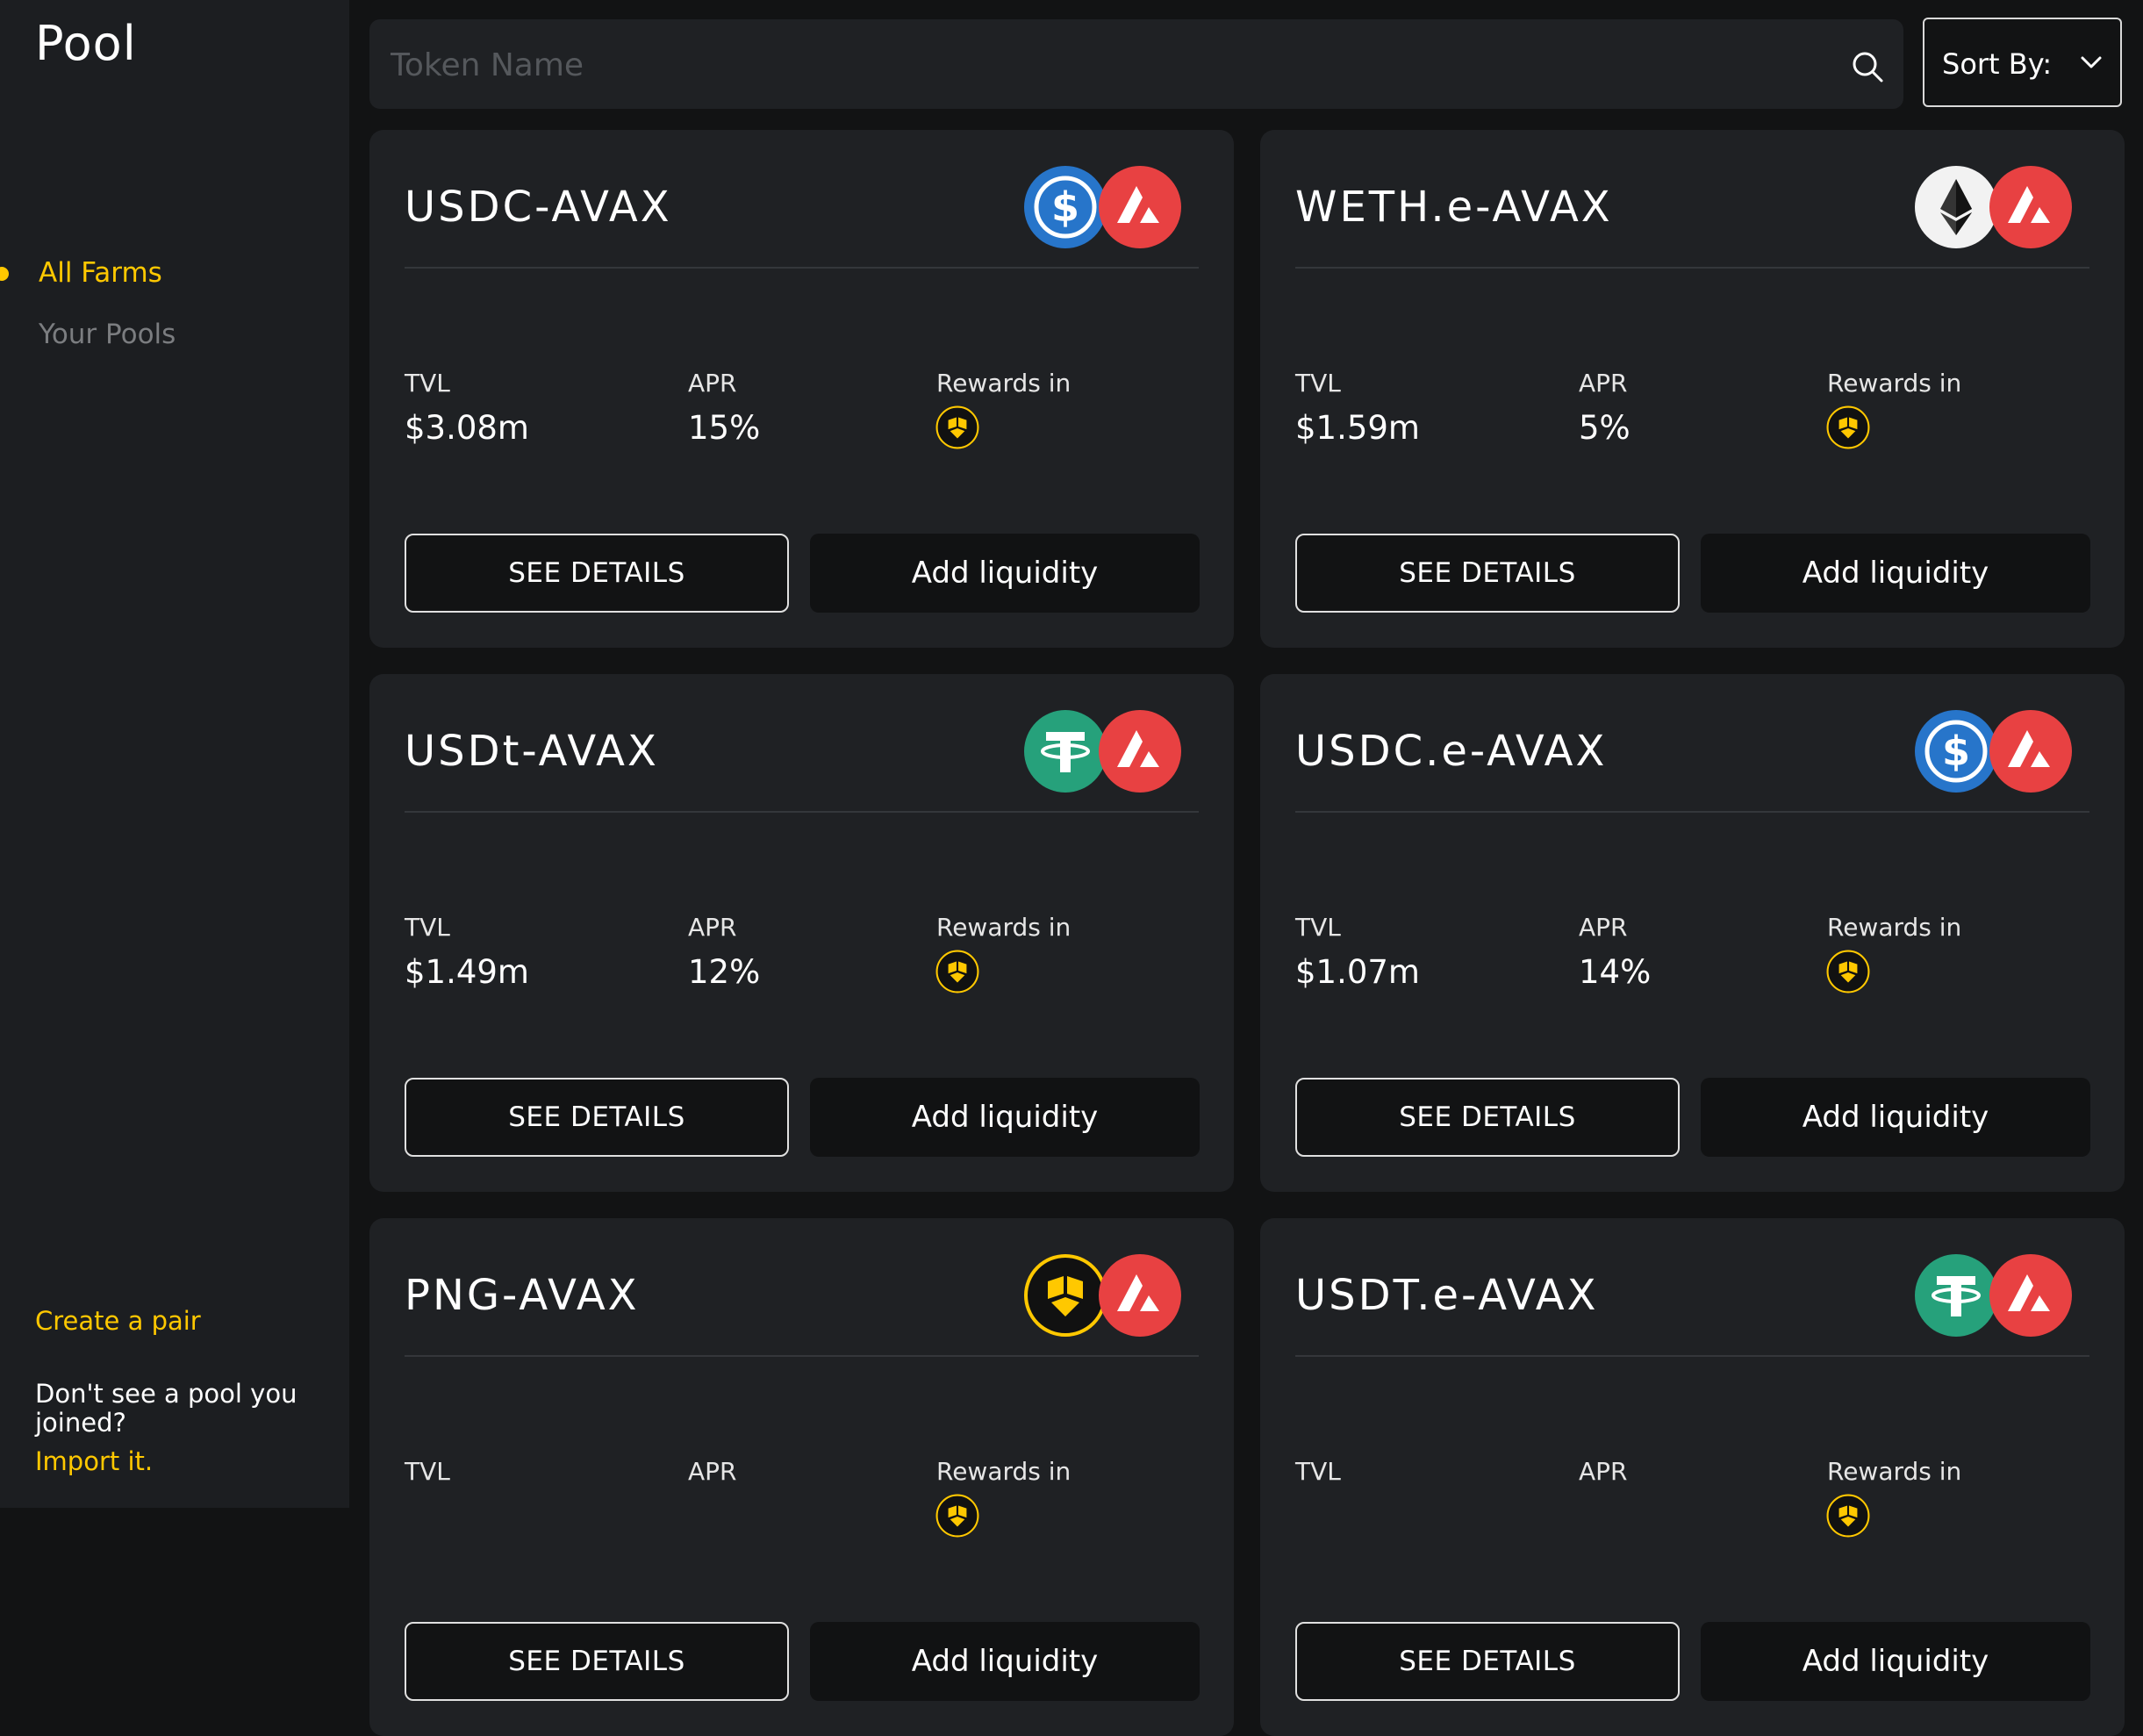  Describe the element at coordinates (100, 273) in the screenshot. I see `nav-all-farms: All Farms` at that location.